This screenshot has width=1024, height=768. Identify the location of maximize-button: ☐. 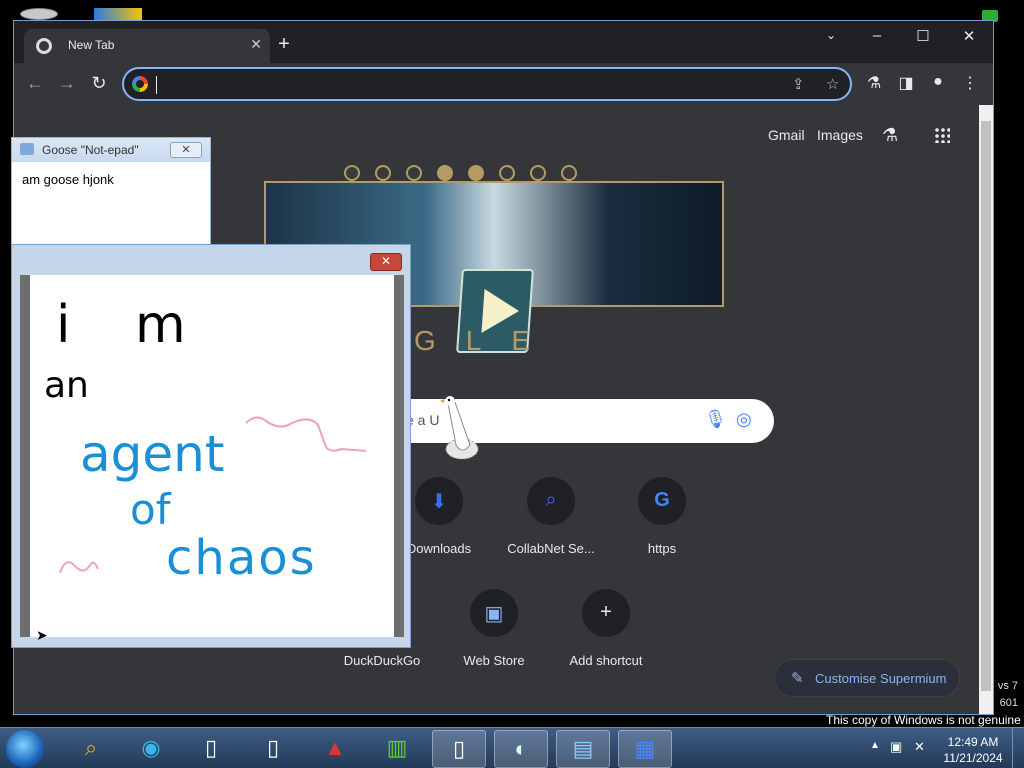
(923, 36).